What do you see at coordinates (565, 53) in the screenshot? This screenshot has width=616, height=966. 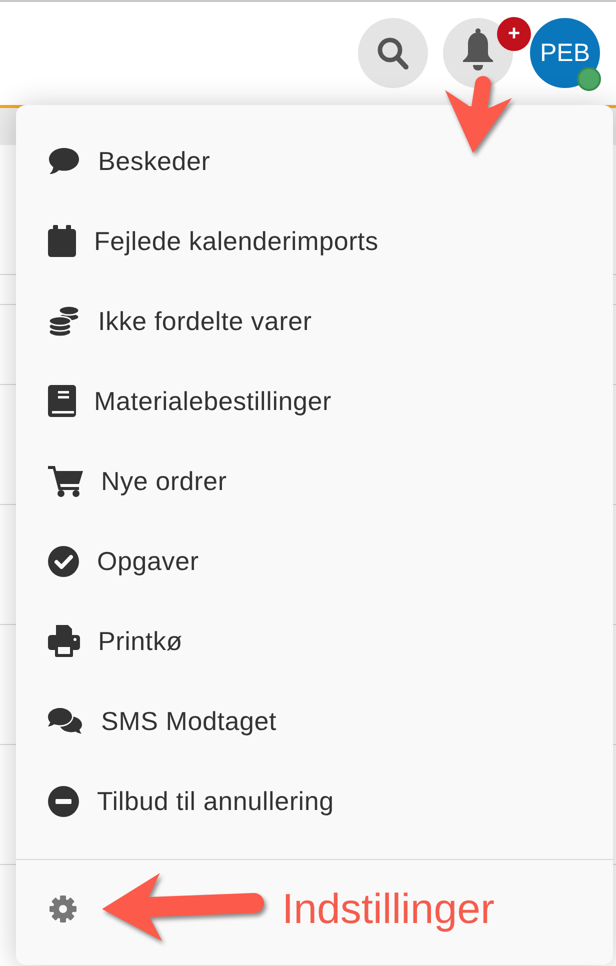 I see `user-avatar: PEB` at bounding box center [565, 53].